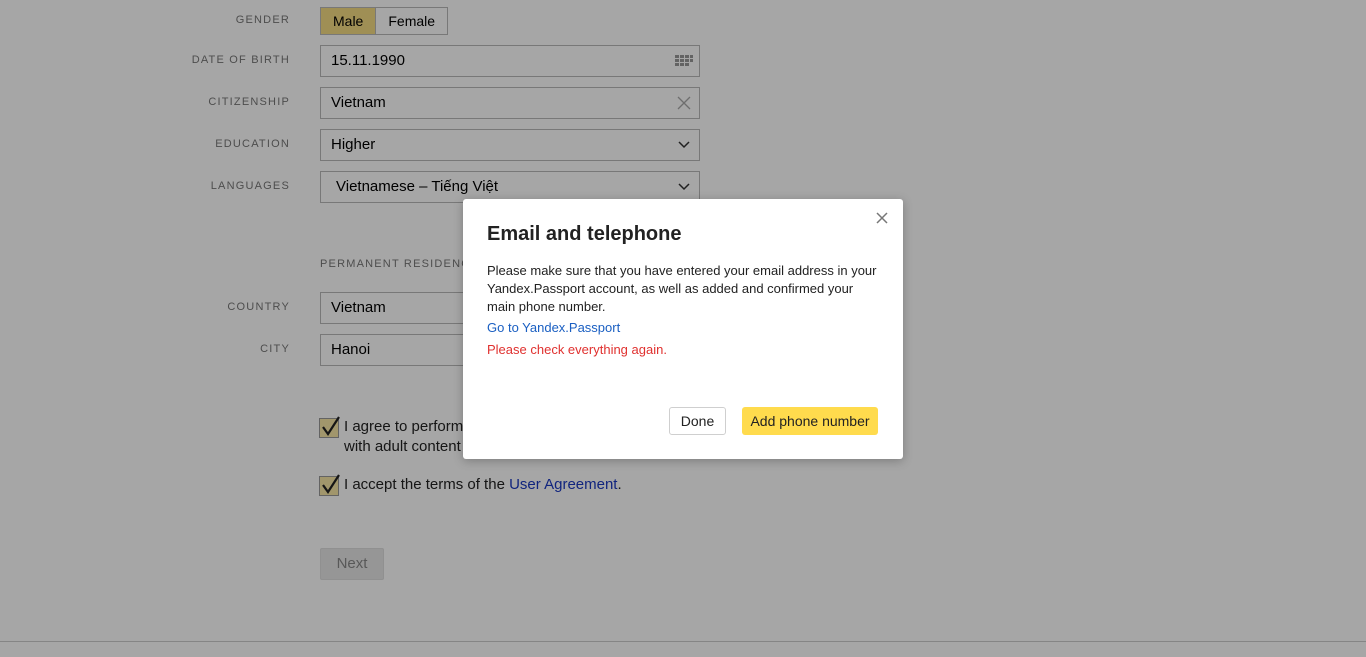  I want to click on add-phone-number-button: Add phone number, so click(810, 421).